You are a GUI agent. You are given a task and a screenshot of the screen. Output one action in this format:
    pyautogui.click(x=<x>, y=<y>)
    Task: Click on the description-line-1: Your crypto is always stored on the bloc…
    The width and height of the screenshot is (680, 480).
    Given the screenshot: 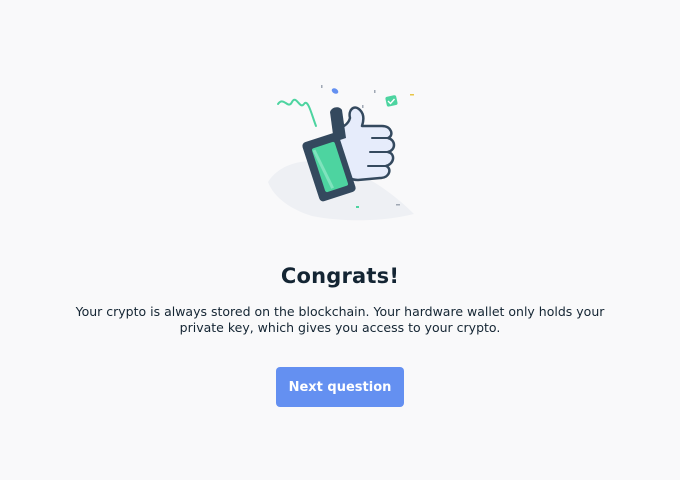 What is the action you would take?
    pyautogui.click(x=340, y=311)
    